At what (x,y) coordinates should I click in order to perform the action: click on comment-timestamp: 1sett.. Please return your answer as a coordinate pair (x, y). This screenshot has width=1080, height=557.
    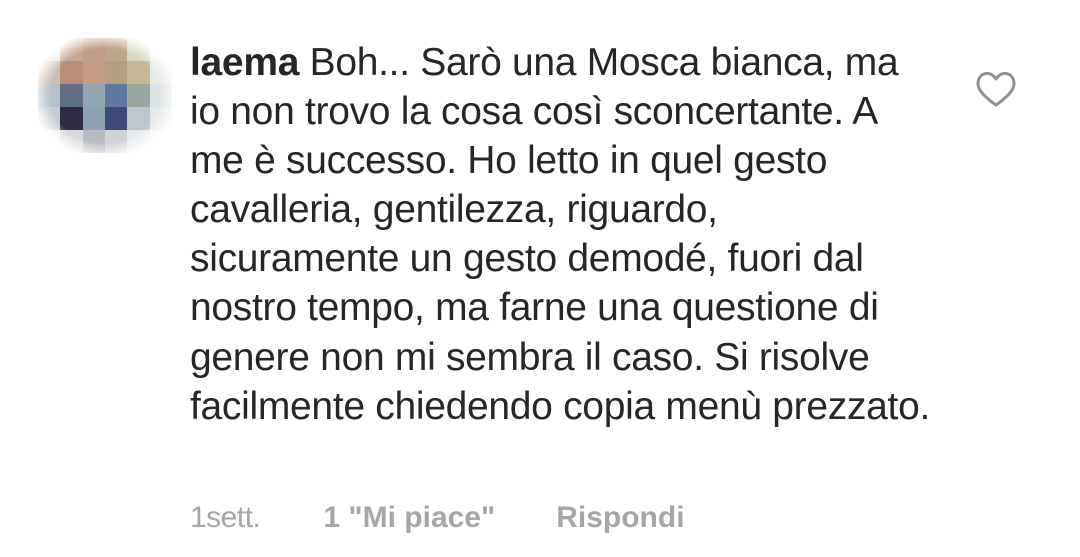
    Looking at the image, I should click on (225, 517).